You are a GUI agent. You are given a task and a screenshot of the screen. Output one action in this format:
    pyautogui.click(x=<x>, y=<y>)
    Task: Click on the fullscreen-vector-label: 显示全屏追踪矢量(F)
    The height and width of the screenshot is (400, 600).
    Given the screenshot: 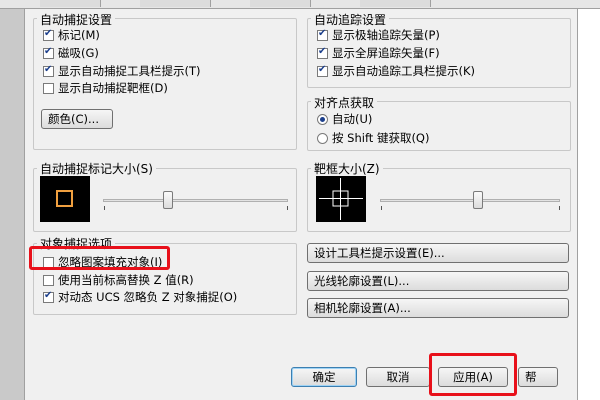 What is the action you would take?
    pyautogui.click(x=386, y=53)
    